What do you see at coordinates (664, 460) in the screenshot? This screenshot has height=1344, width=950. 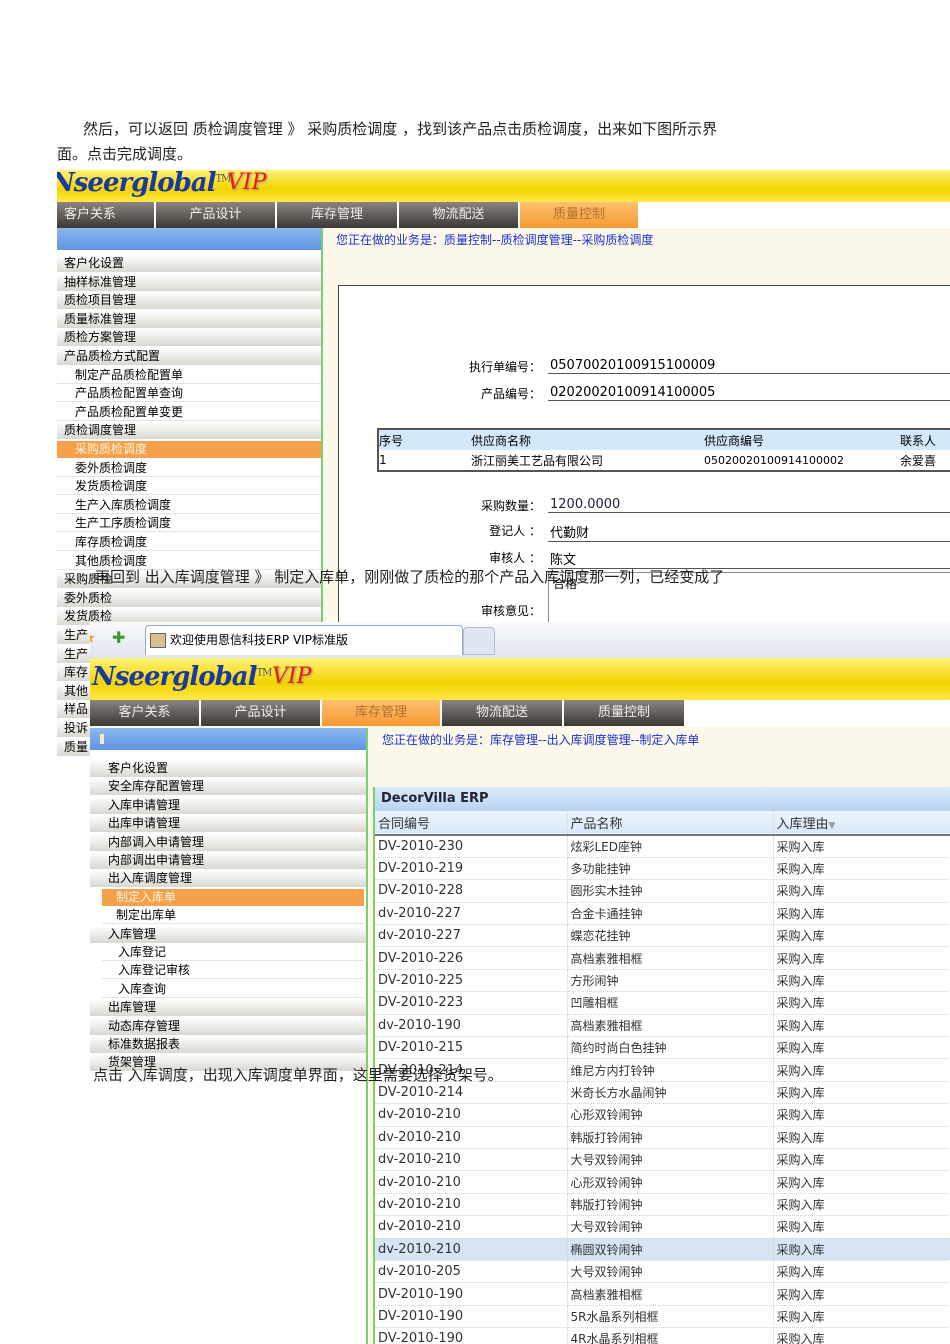 I see `supplier-row: 1 浙江丽美工艺品有限公司 05020020100914100002 余爱喜` at bounding box center [664, 460].